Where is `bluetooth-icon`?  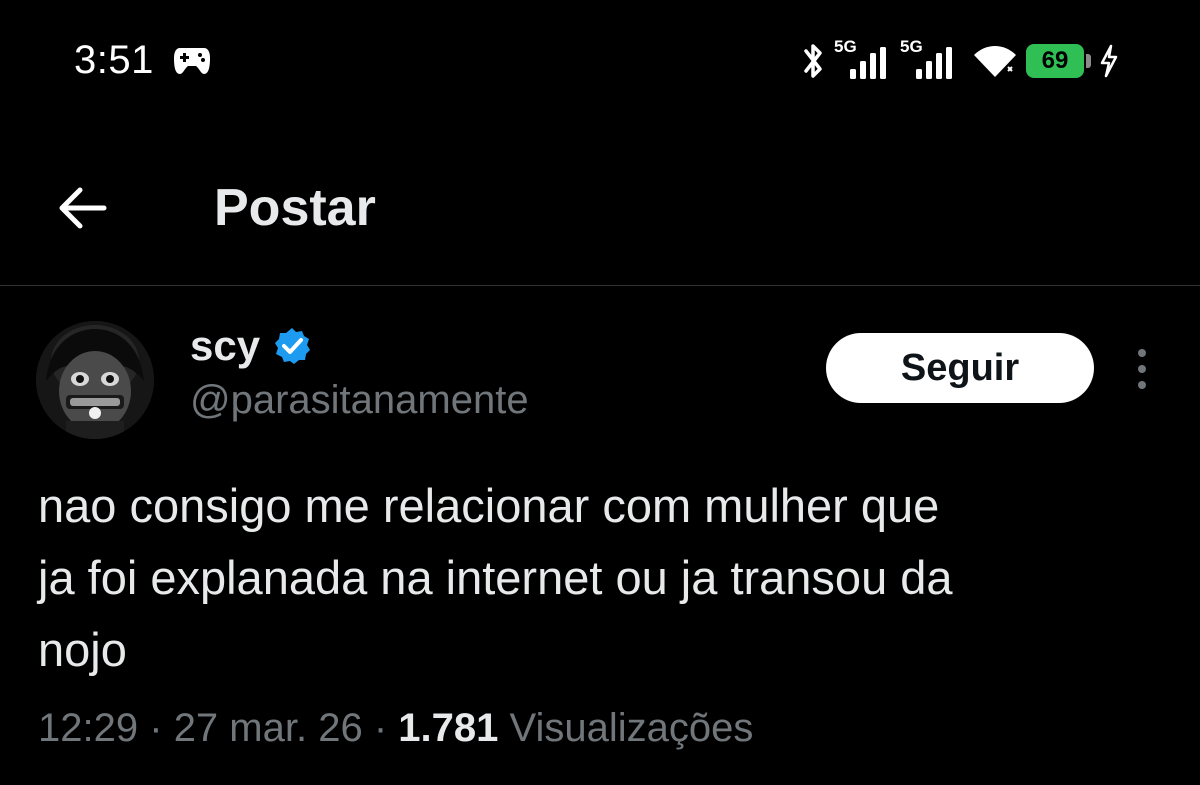
bluetooth-icon is located at coordinates (813, 61).